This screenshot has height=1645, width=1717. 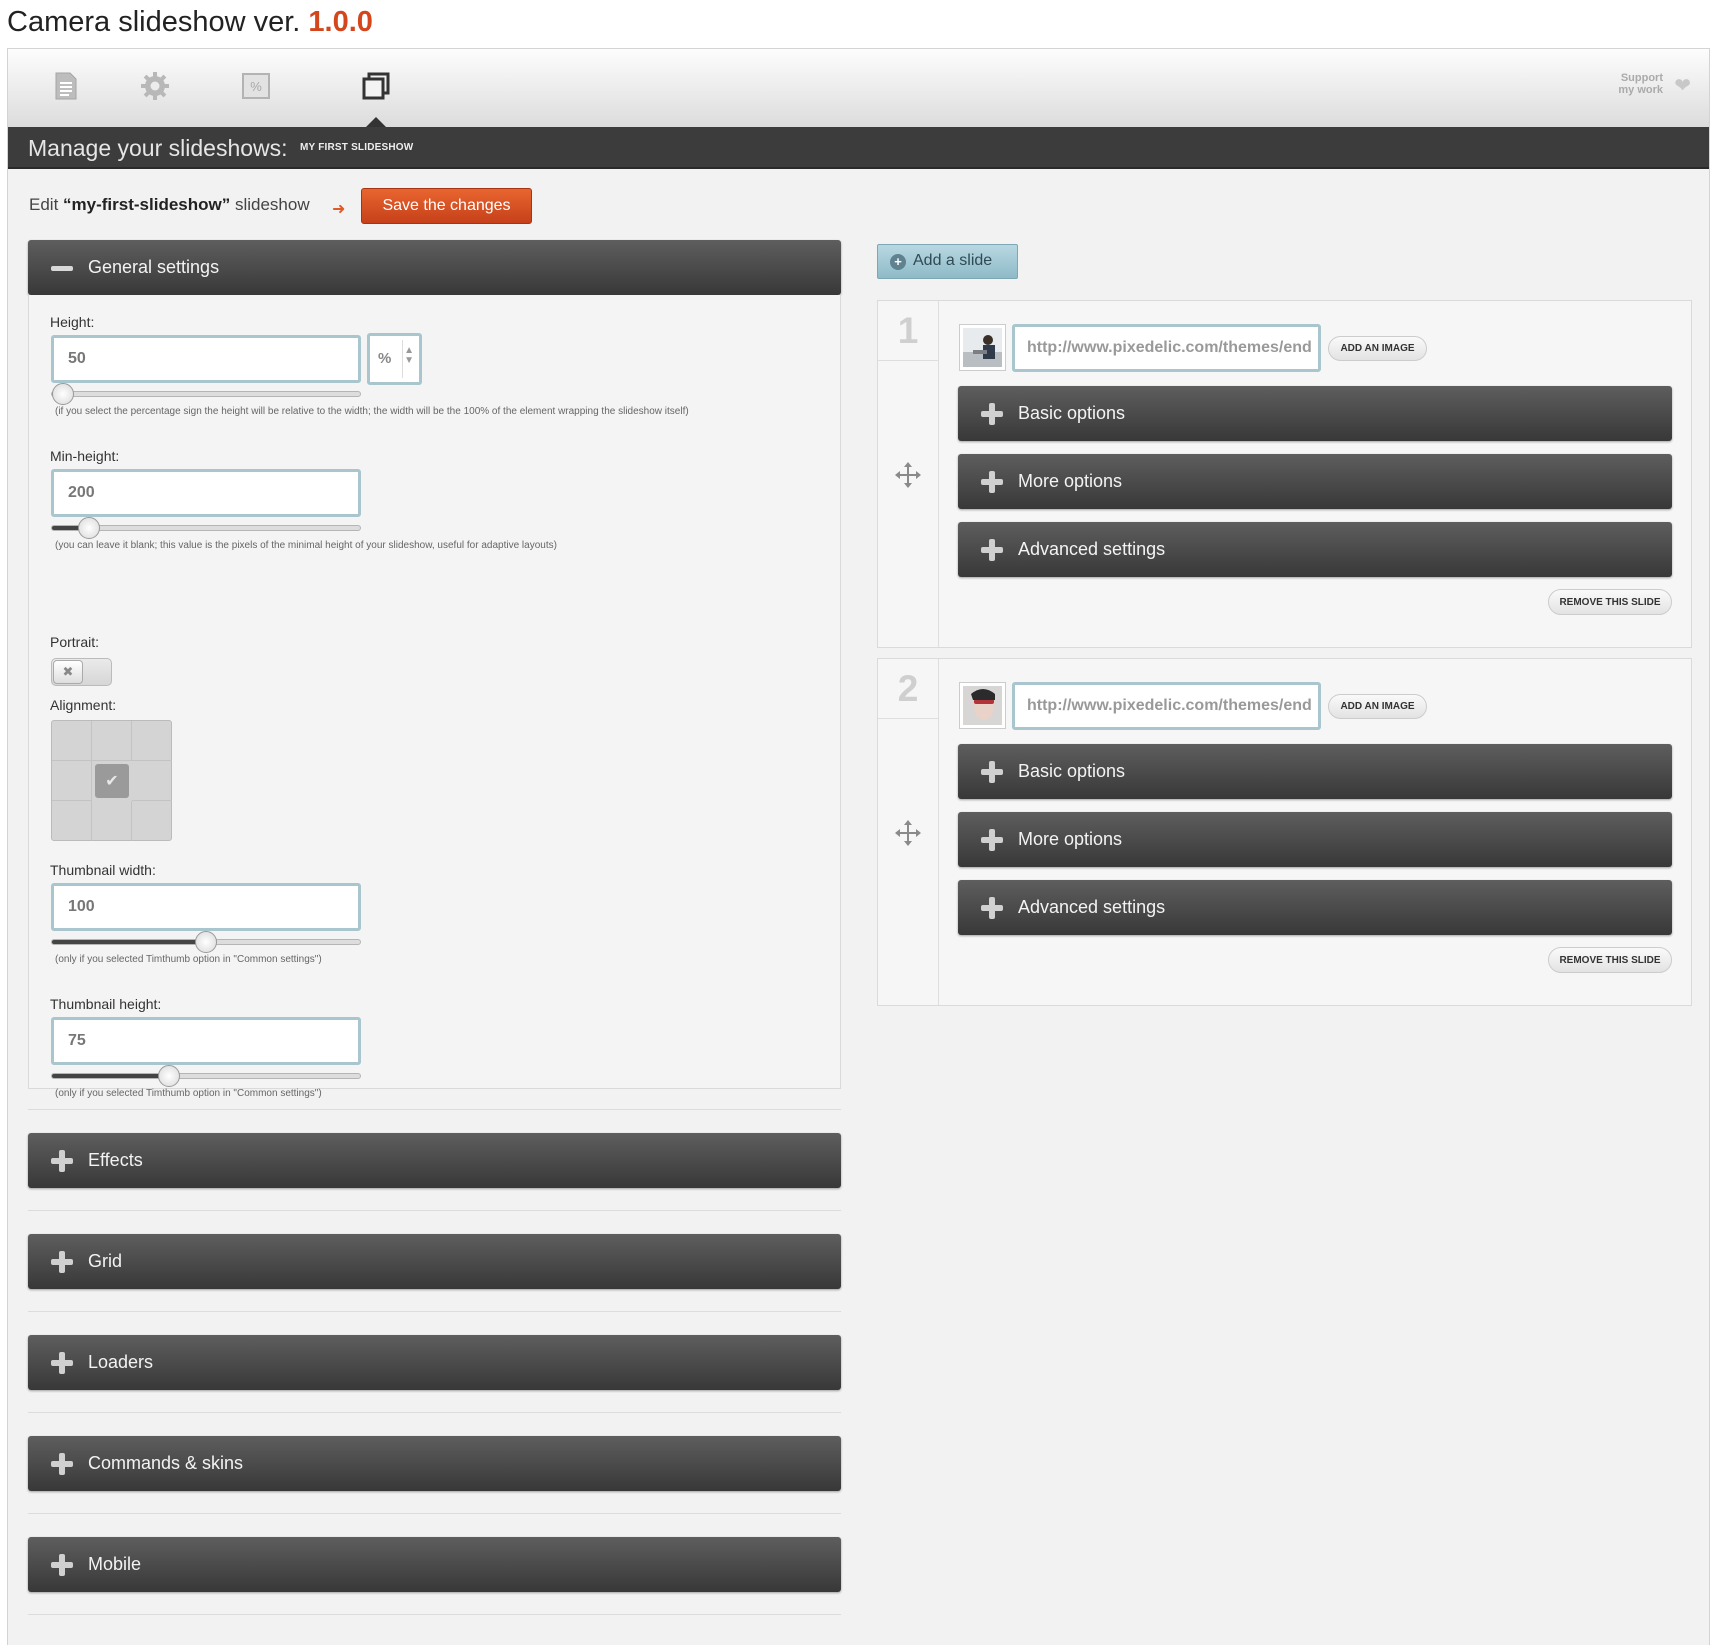 I want to click on align-top-center, so click(x=112, y=741).